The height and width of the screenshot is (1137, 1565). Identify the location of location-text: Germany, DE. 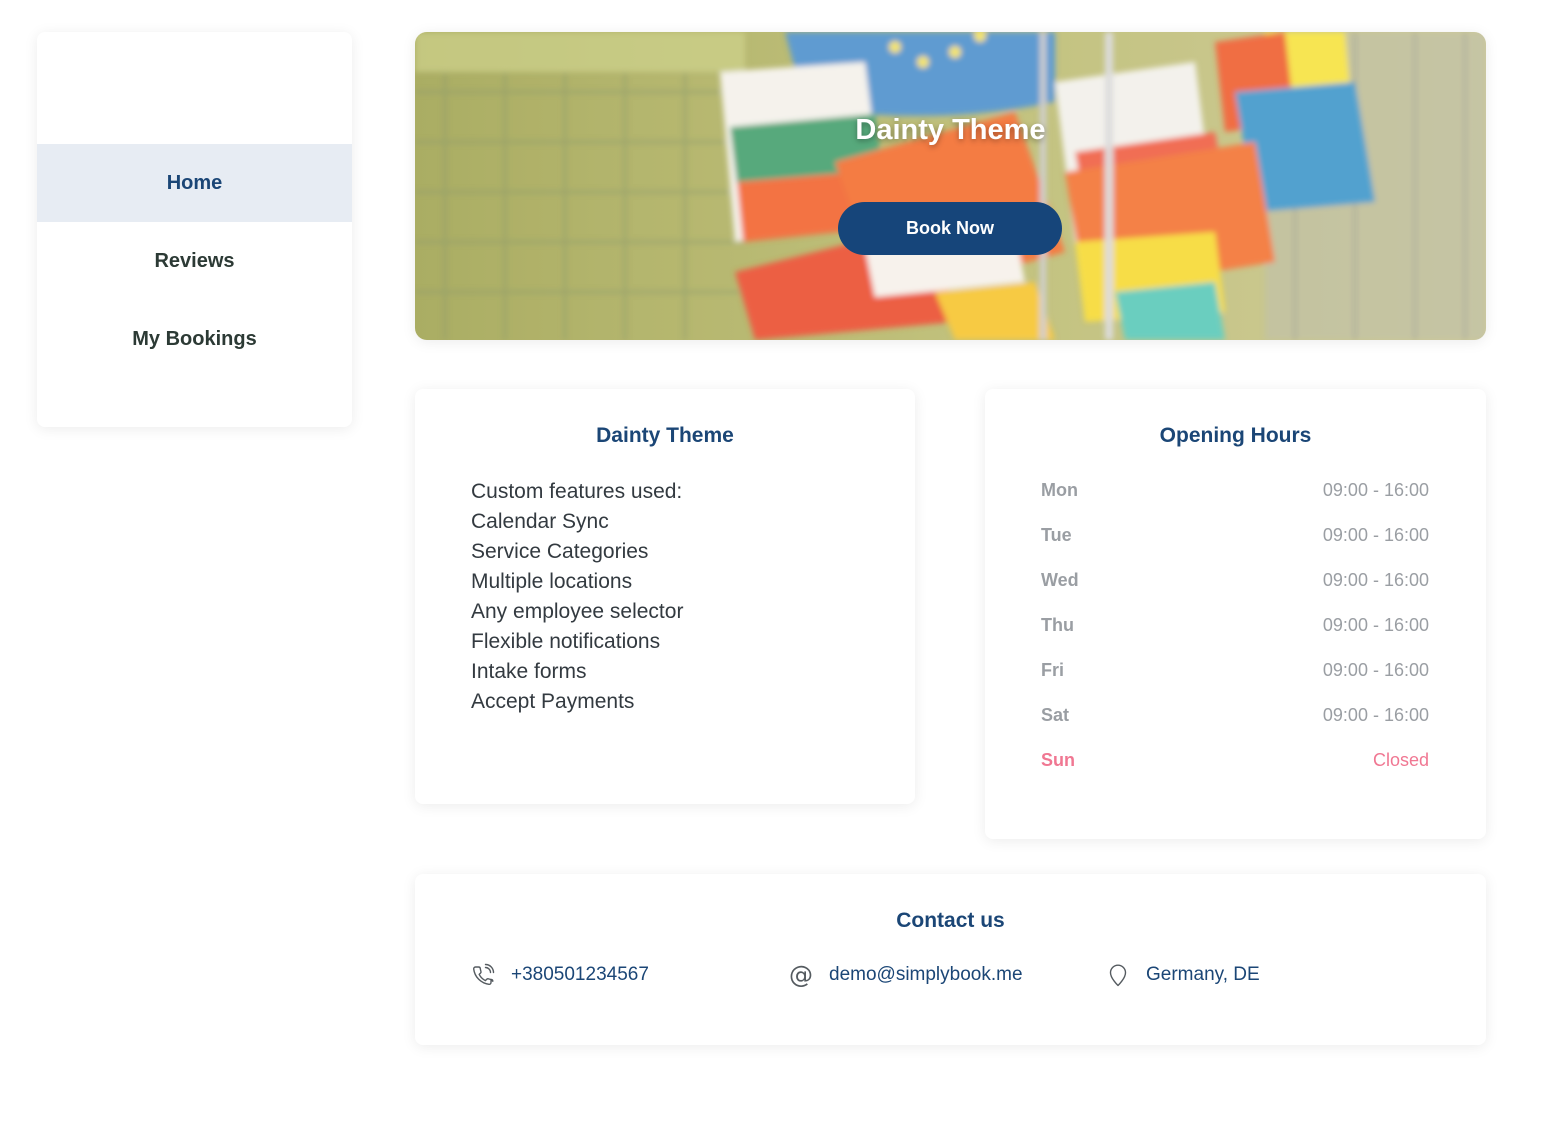
(1203, 975).